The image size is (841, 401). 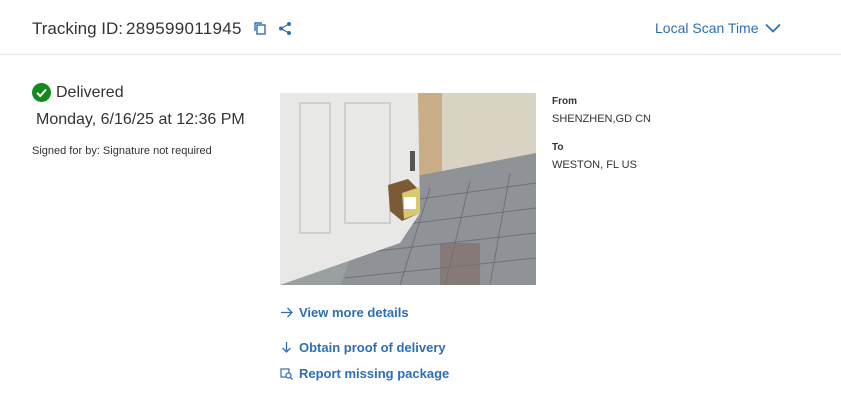 I want to click on local-scan-time-dropdown: Local Scan Time, so click(x=718, y=28).